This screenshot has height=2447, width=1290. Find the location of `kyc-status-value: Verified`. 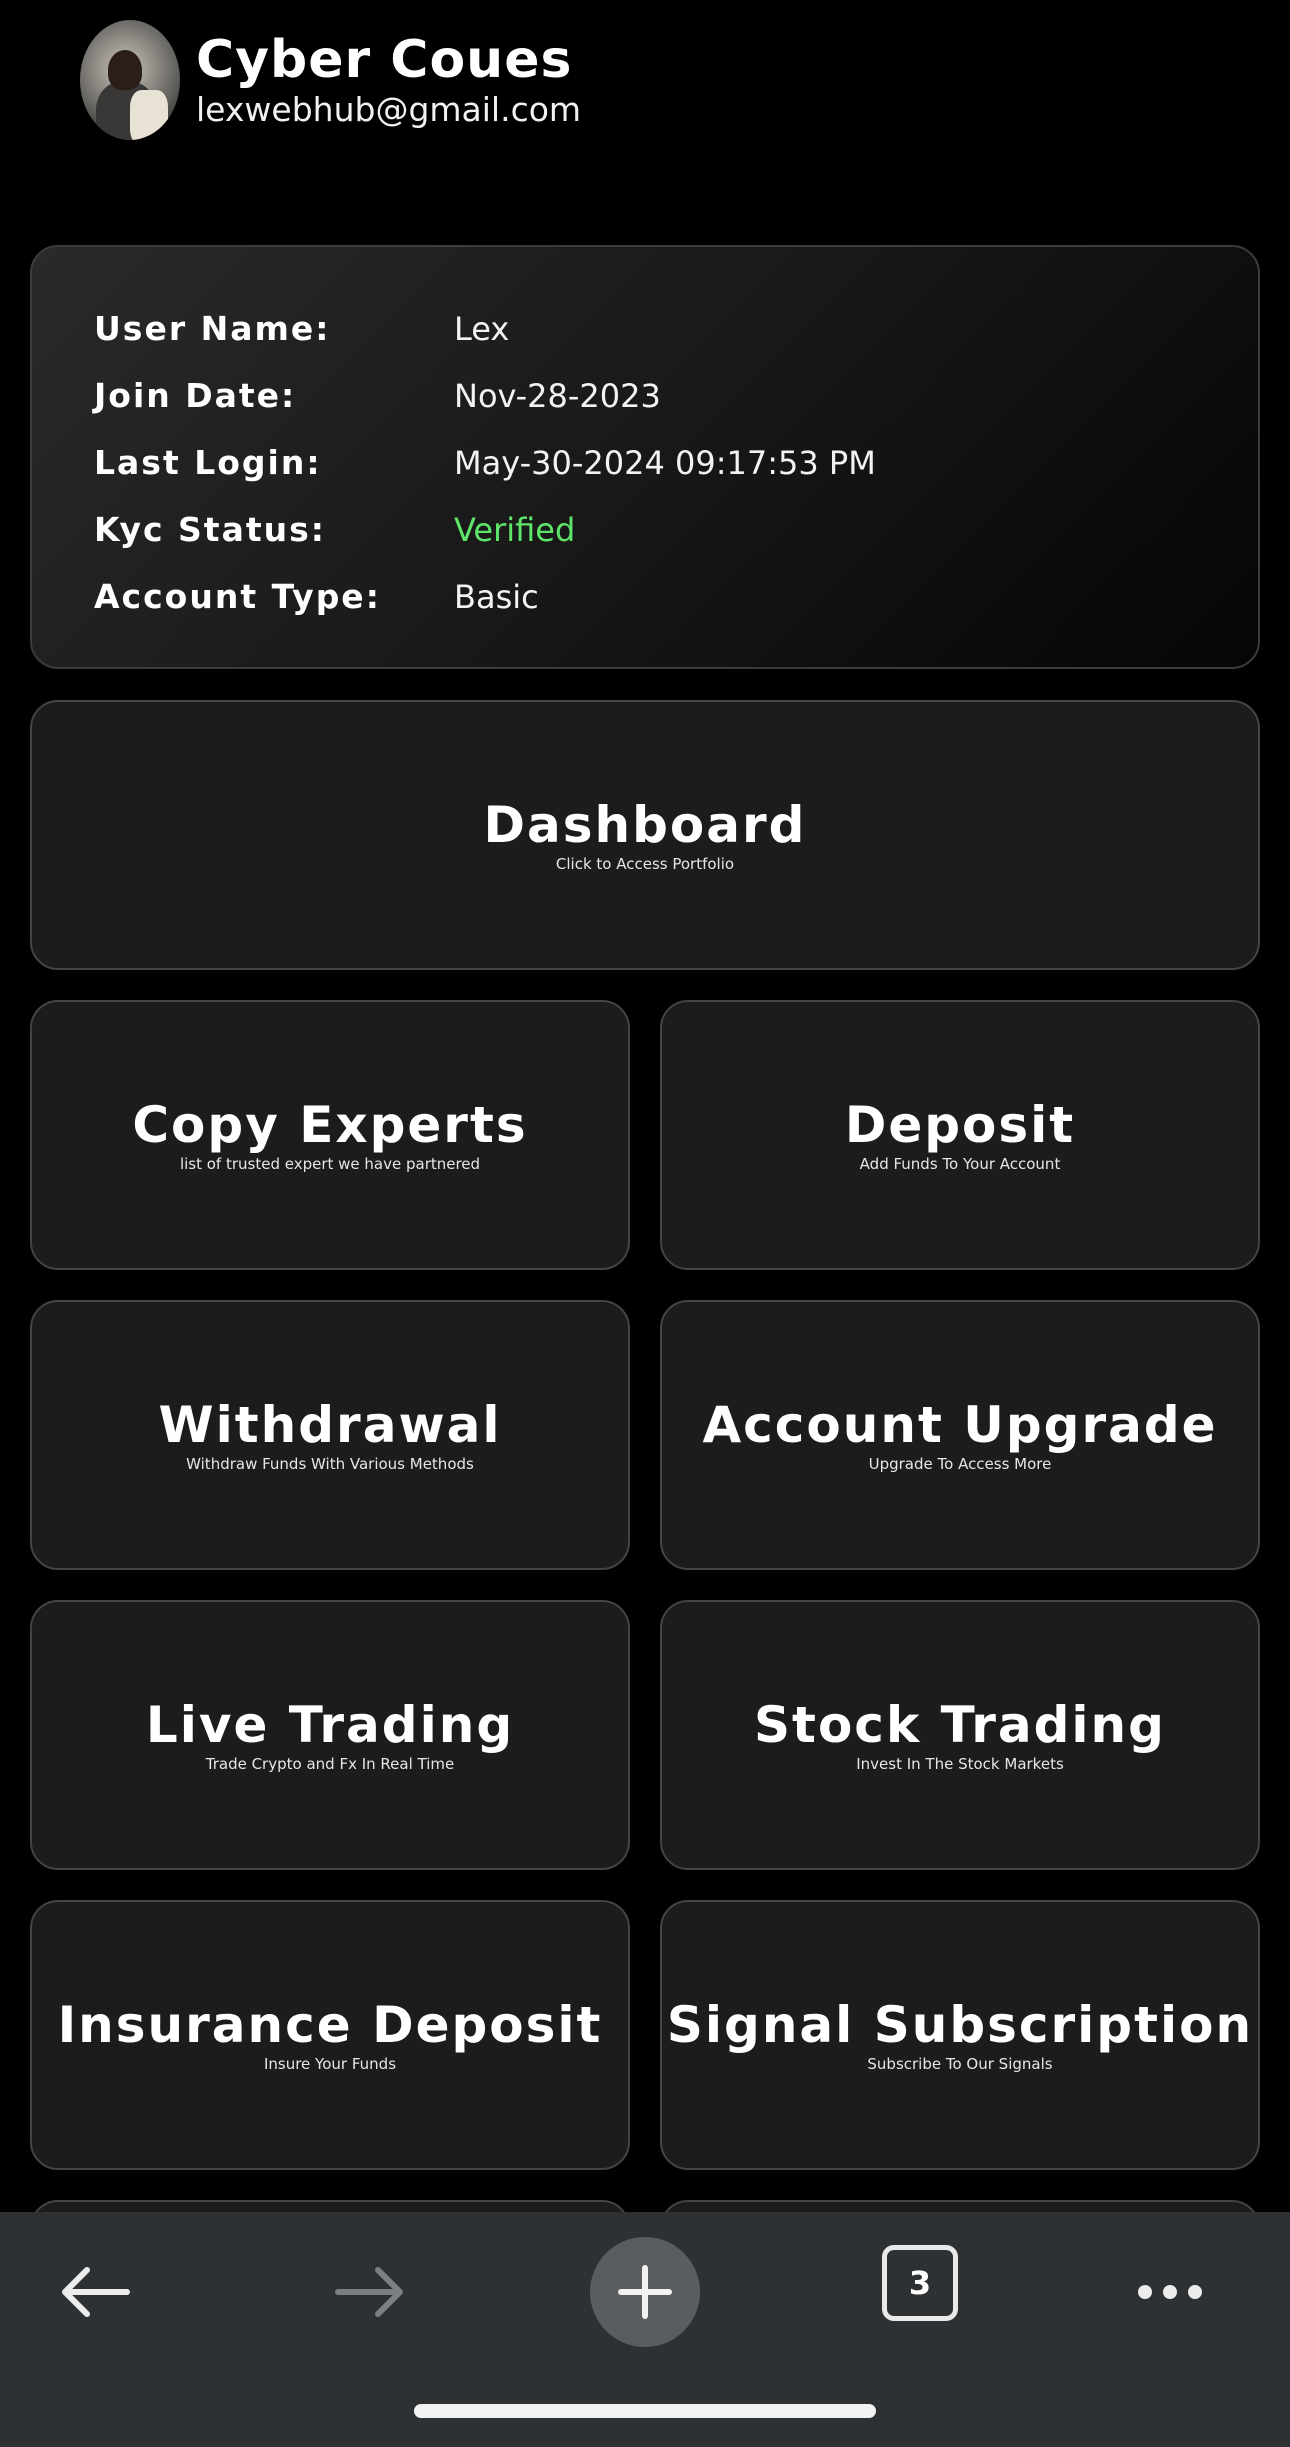

kyc-status-value: Verified is located at coordinates (515, 529).